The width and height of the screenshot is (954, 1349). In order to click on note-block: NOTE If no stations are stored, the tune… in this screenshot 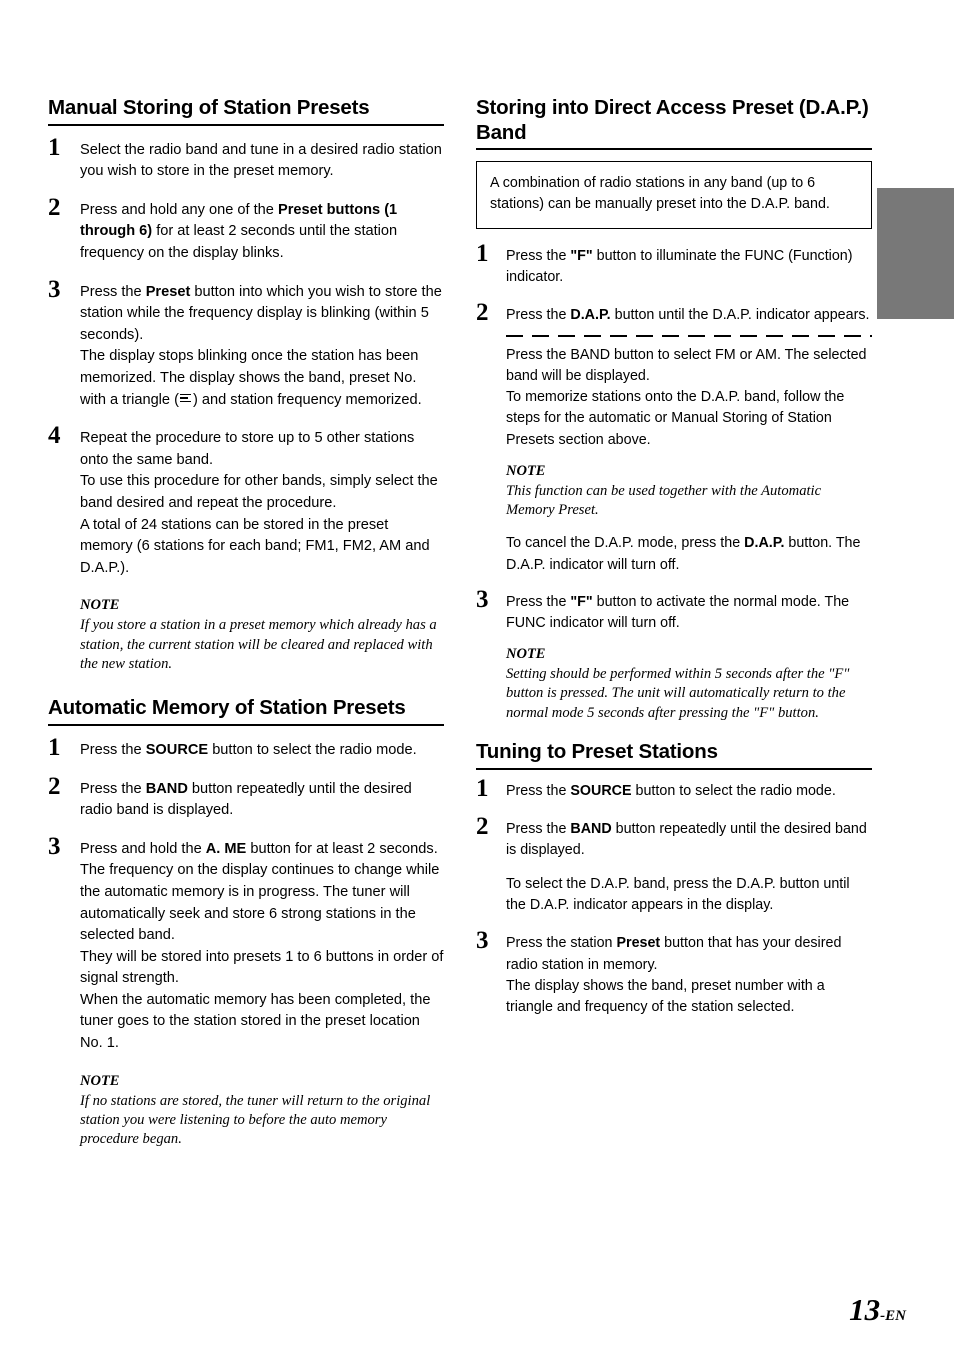, I will do `click(246, 1111)`.